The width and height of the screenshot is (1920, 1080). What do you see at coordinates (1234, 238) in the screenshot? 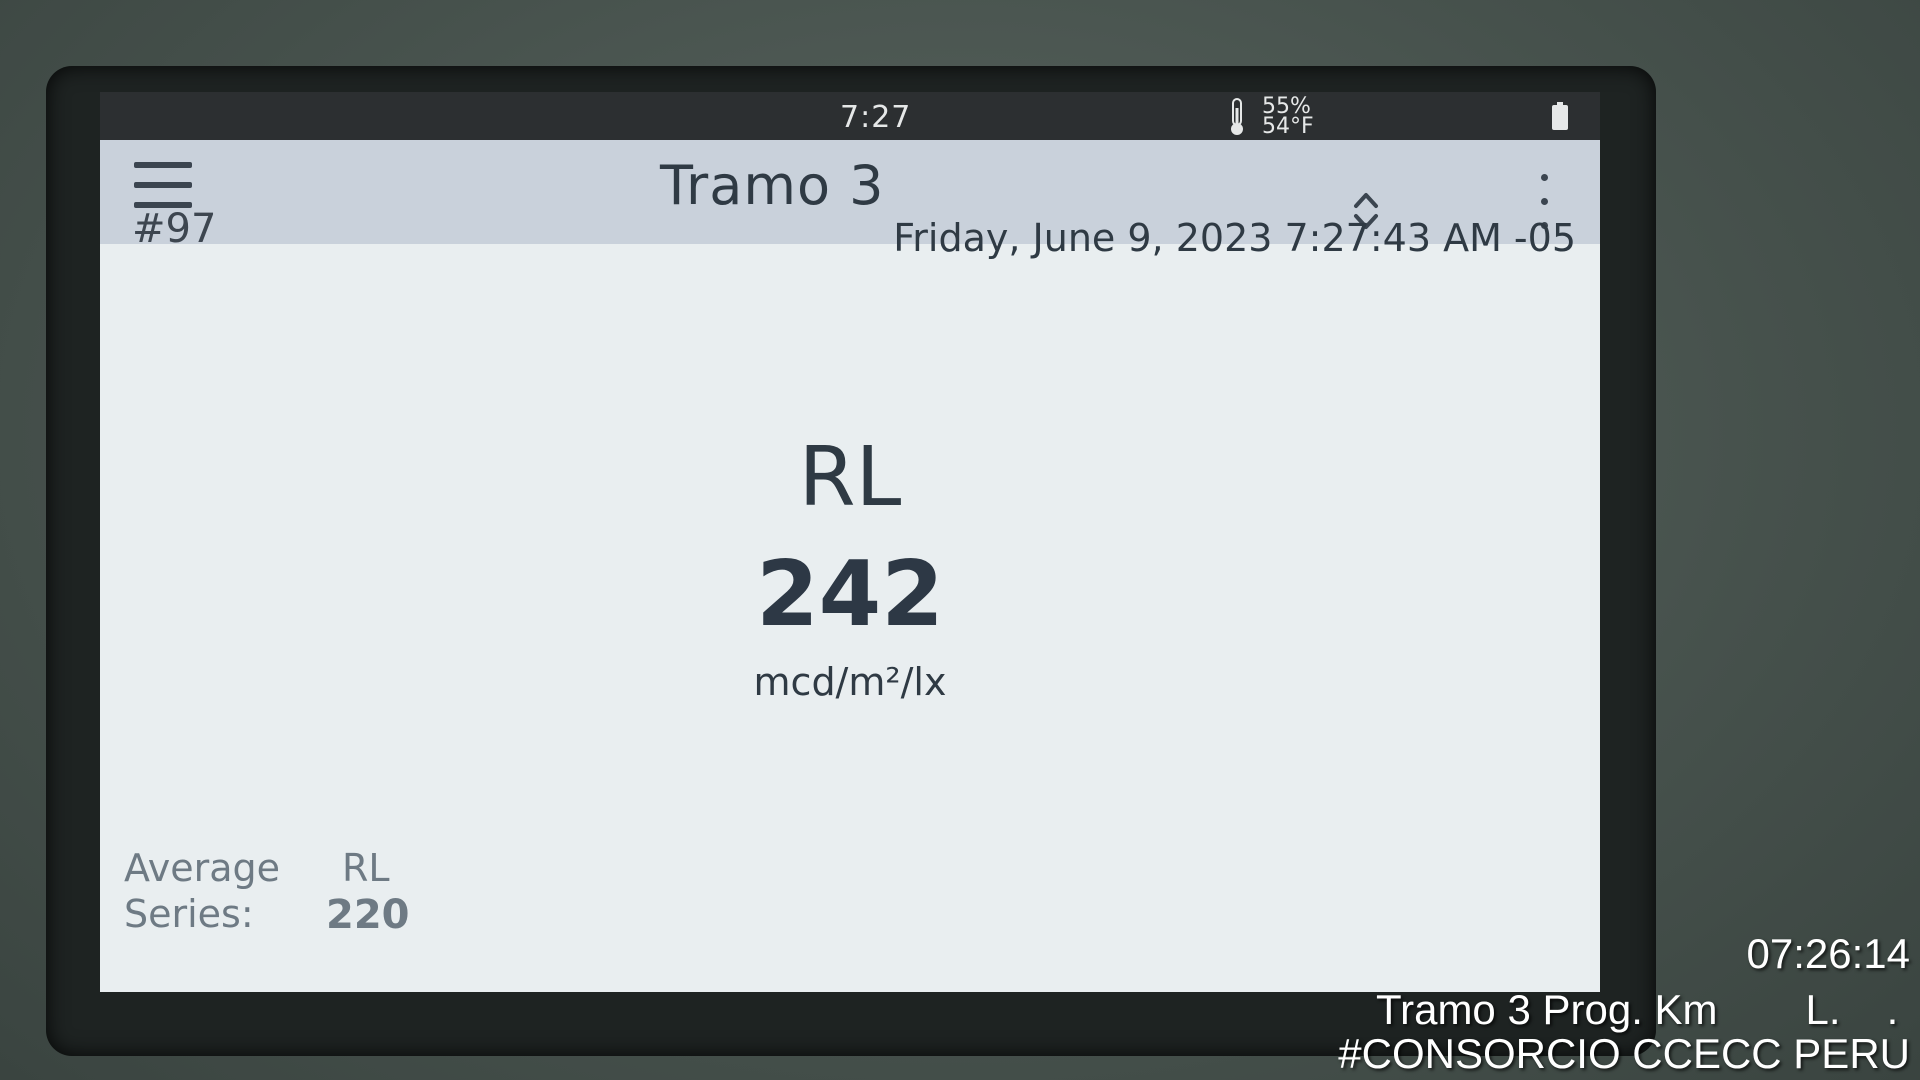
I see `measurement-datetime: Friday, June 9, 2023 7:27:43 AM -05` at bounding box center [1234, 238].